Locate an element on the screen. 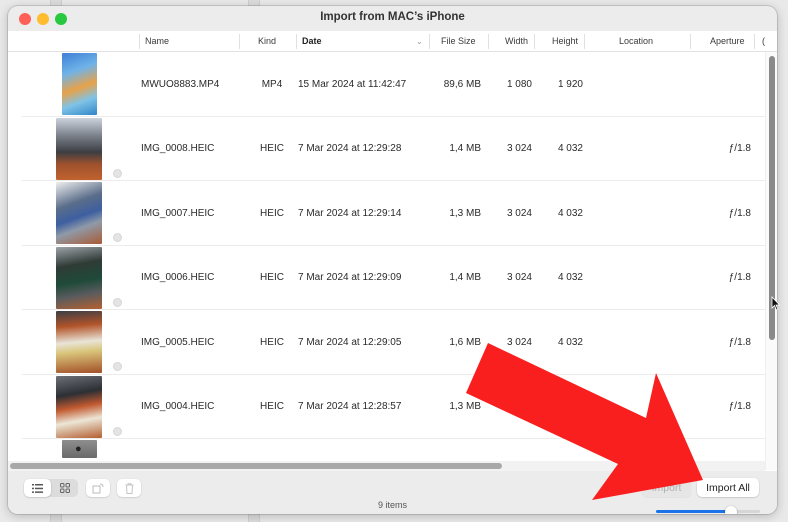  horizontal-scrollbar is located at coordinates (386, 466).